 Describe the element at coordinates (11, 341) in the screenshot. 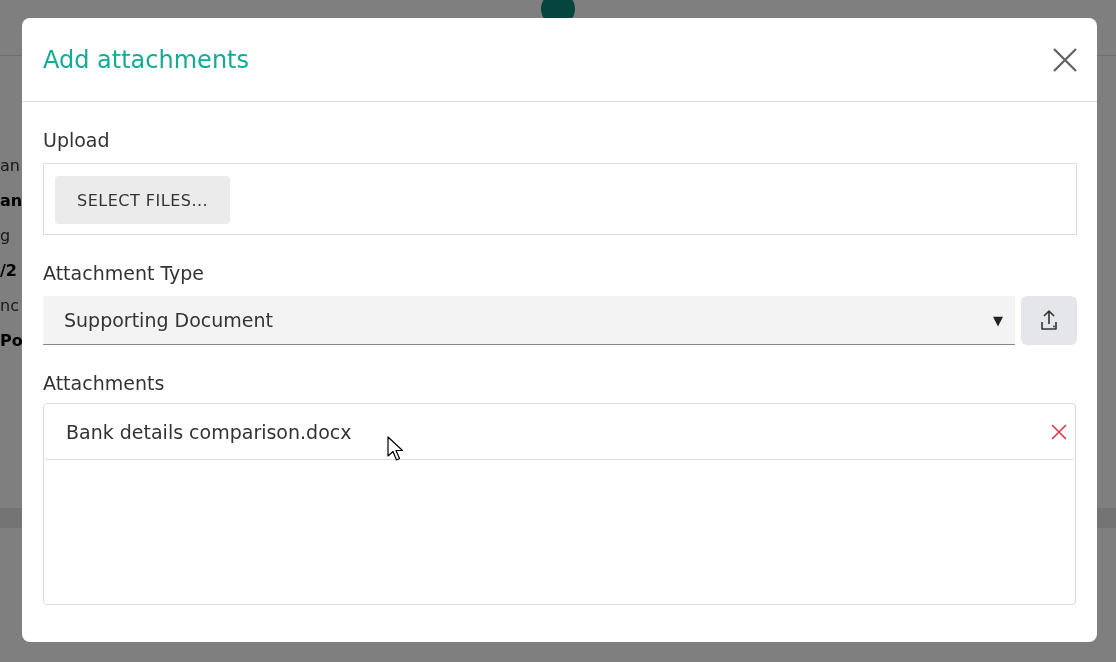

I see `field-value: Po` at that location.